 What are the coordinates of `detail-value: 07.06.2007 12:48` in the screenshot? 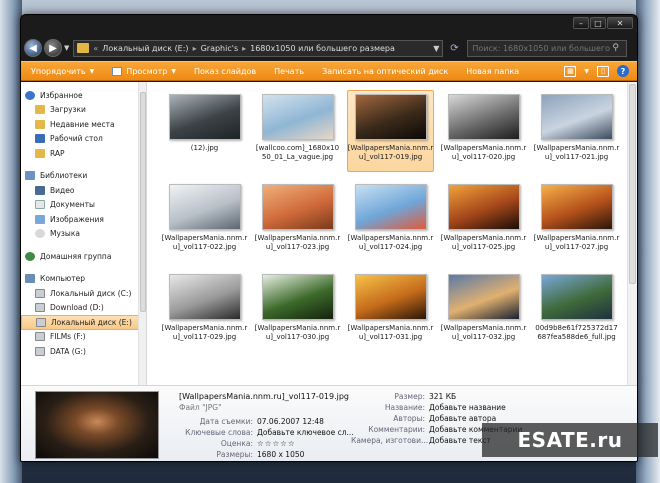 It's located at (290, 421).